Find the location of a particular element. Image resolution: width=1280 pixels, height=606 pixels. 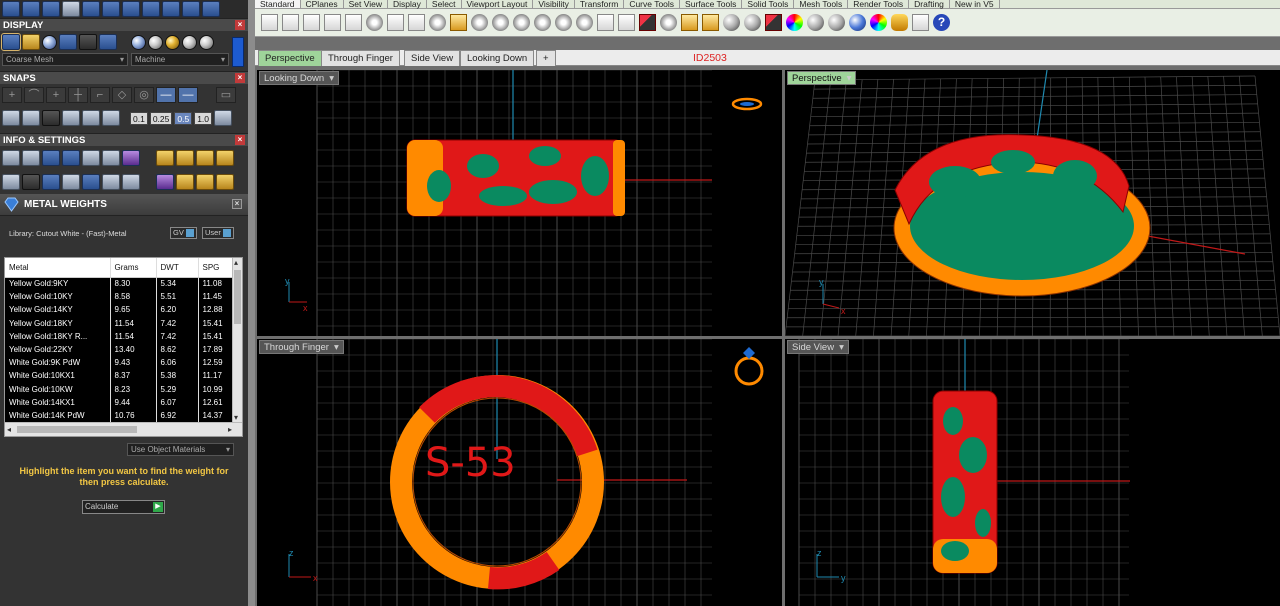

gem-tool-icon is located at coordinates (165, 182).